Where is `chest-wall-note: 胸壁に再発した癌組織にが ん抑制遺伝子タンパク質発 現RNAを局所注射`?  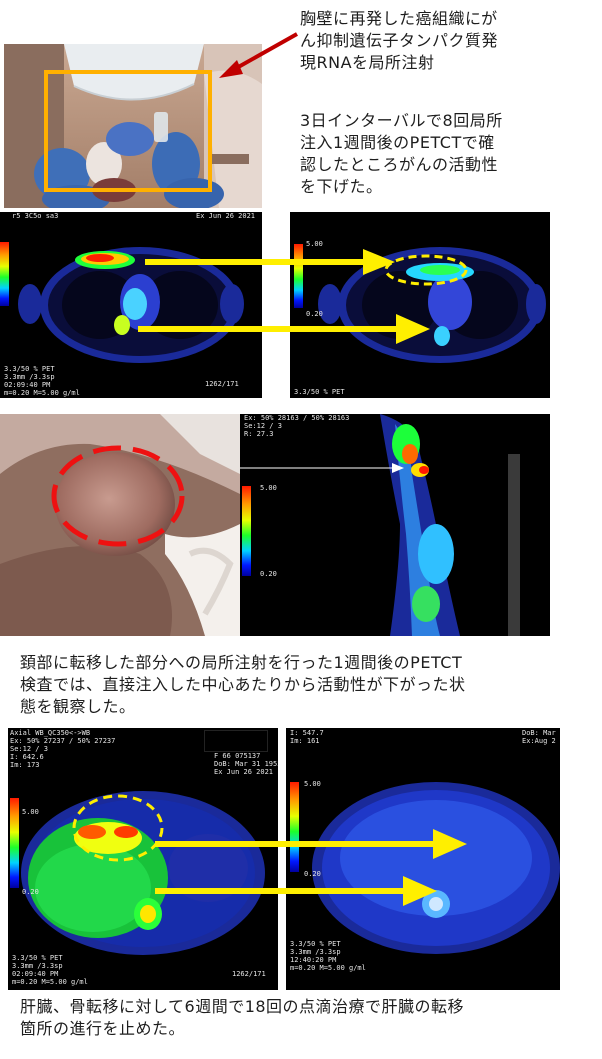 chest-wall-note: 胸壁に再発した癌組織にが ん抑制遺伝子タンパク質発 現RNAを局所注射 is located at coordinates (450, 41).